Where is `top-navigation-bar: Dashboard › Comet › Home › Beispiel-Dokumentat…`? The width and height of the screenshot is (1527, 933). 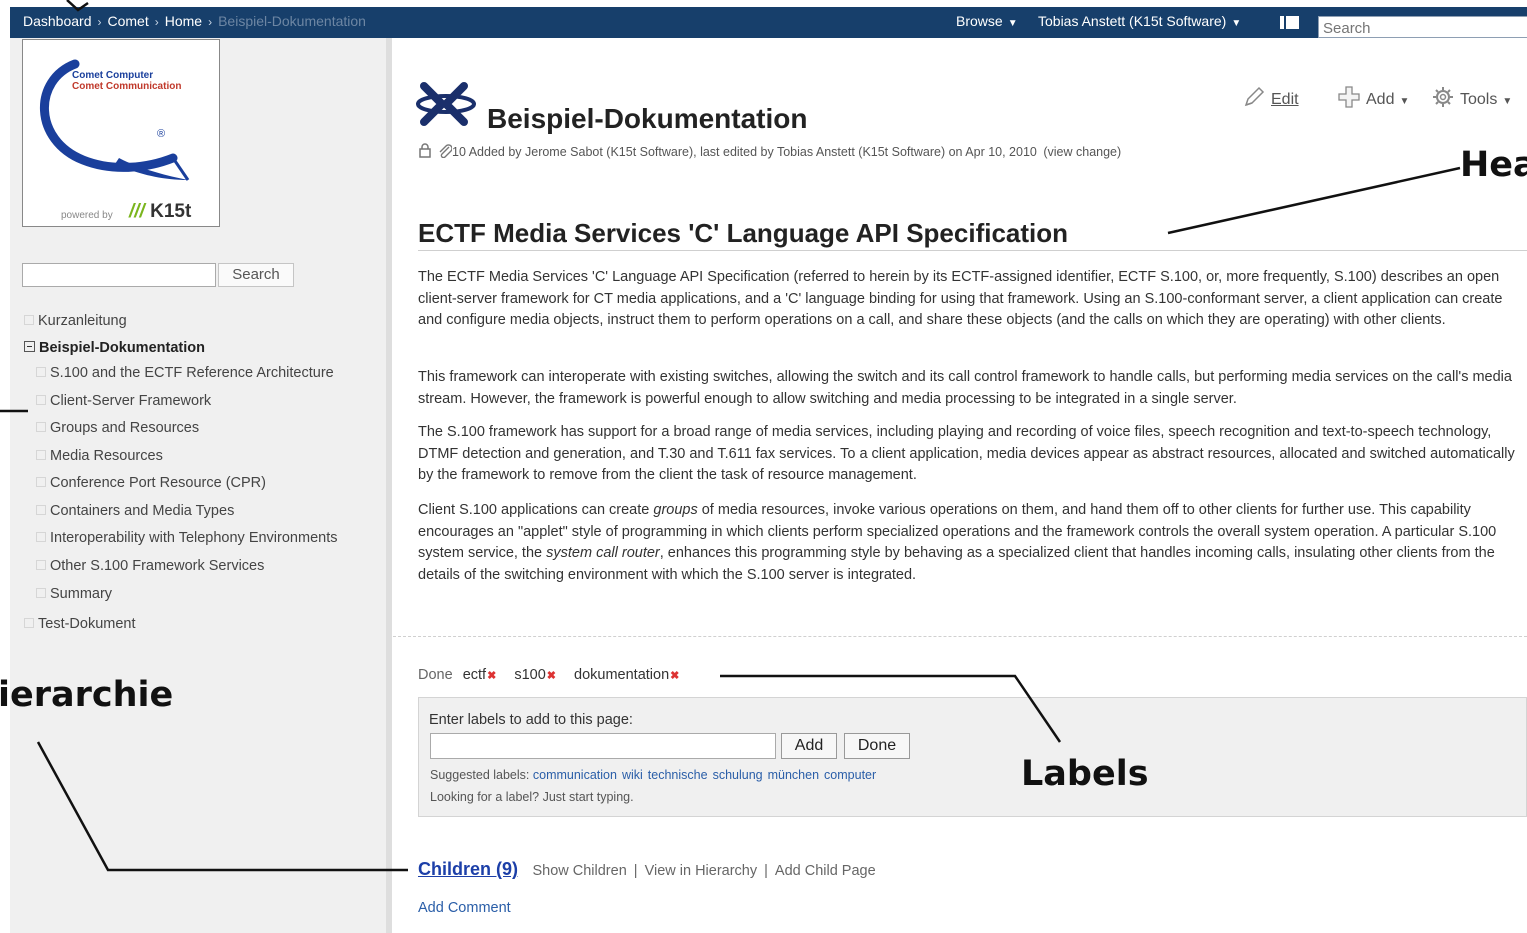
top-navigation-bar: Dashboard › Comet › Home › Beispiel-Dokumentat… is located at coordinates (768, 22).